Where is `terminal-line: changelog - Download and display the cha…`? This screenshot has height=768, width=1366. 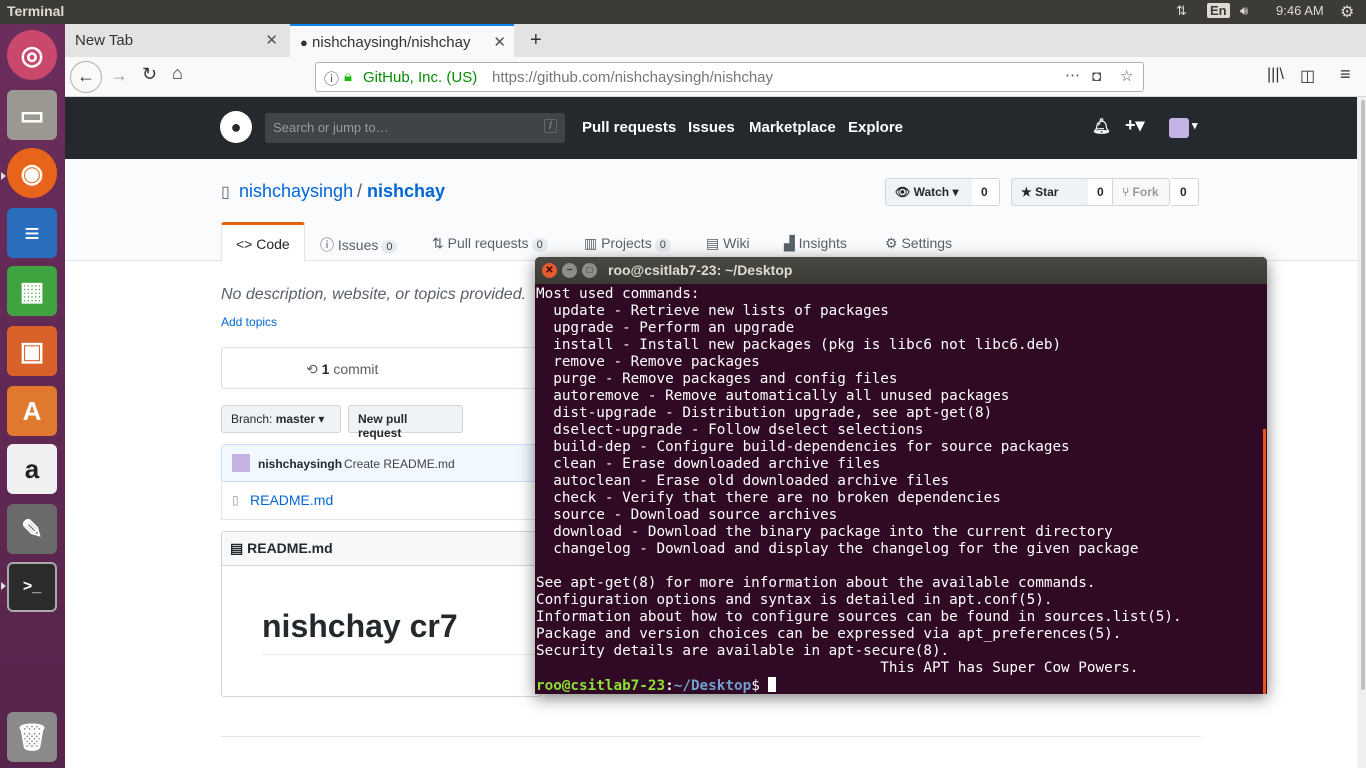
terminal-line: changelog - Download and display the cha… is located at coordinates (837, 549).